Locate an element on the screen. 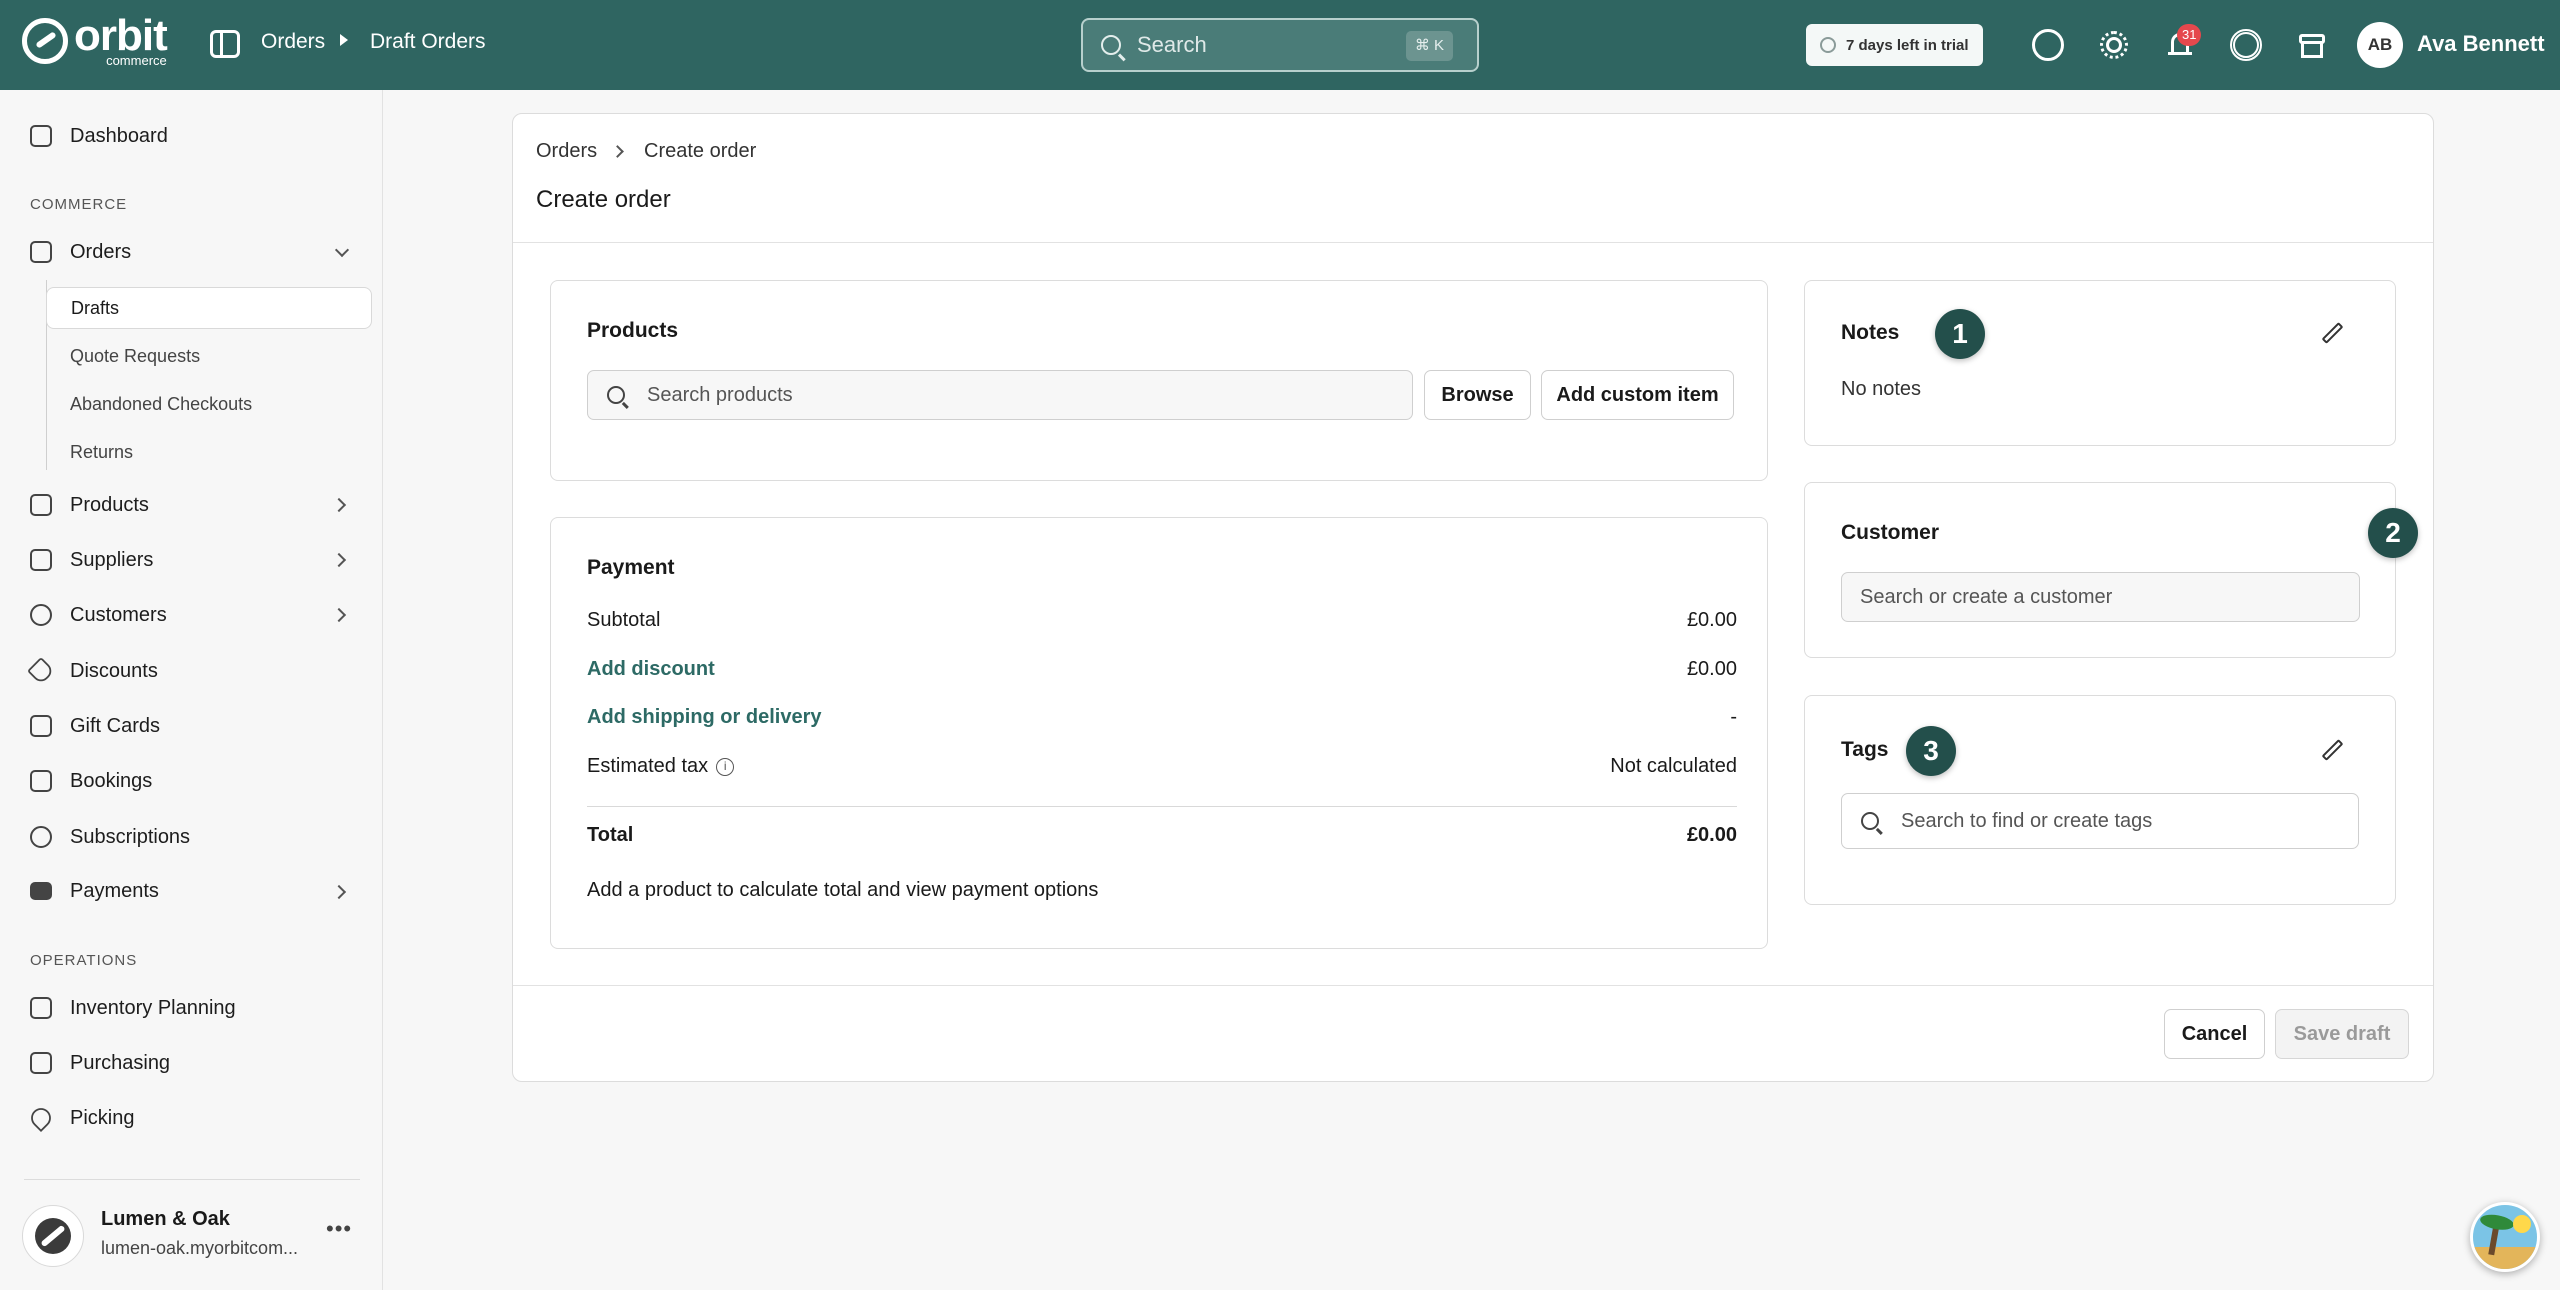 The height and width of the screenshot is (1290, 2560). save-draft-button: Save draft is located at coordinates (2342, 1034).